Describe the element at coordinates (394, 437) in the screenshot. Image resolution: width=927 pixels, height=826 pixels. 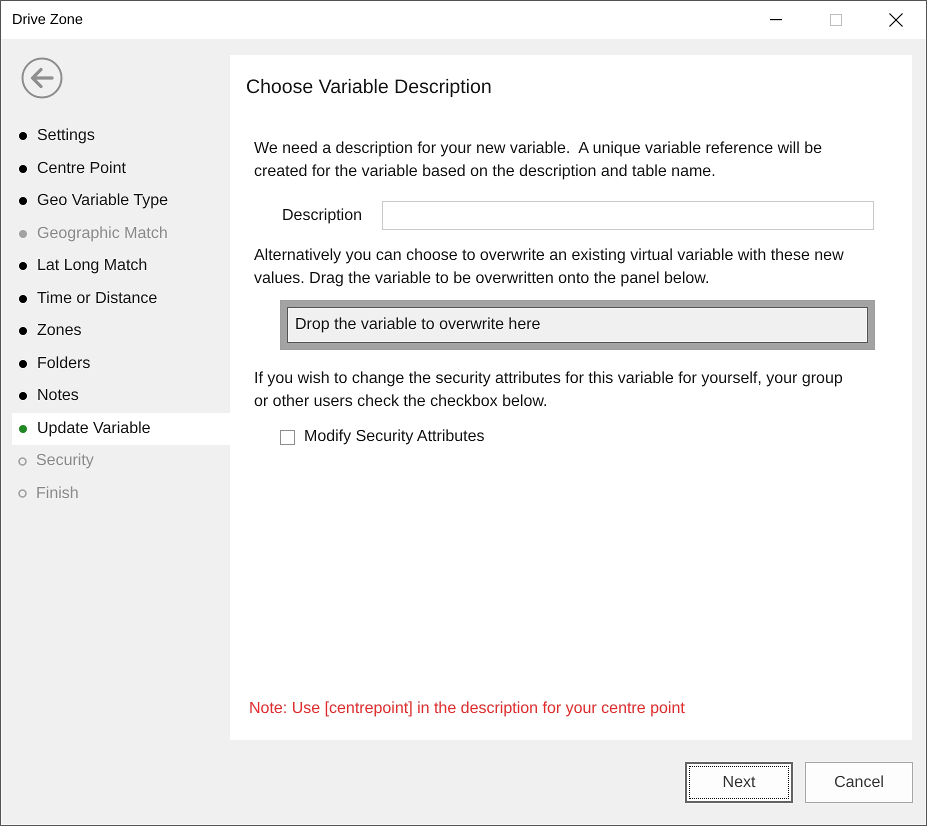
I see `checkbox-label: Modify Security Attributes` at that location.